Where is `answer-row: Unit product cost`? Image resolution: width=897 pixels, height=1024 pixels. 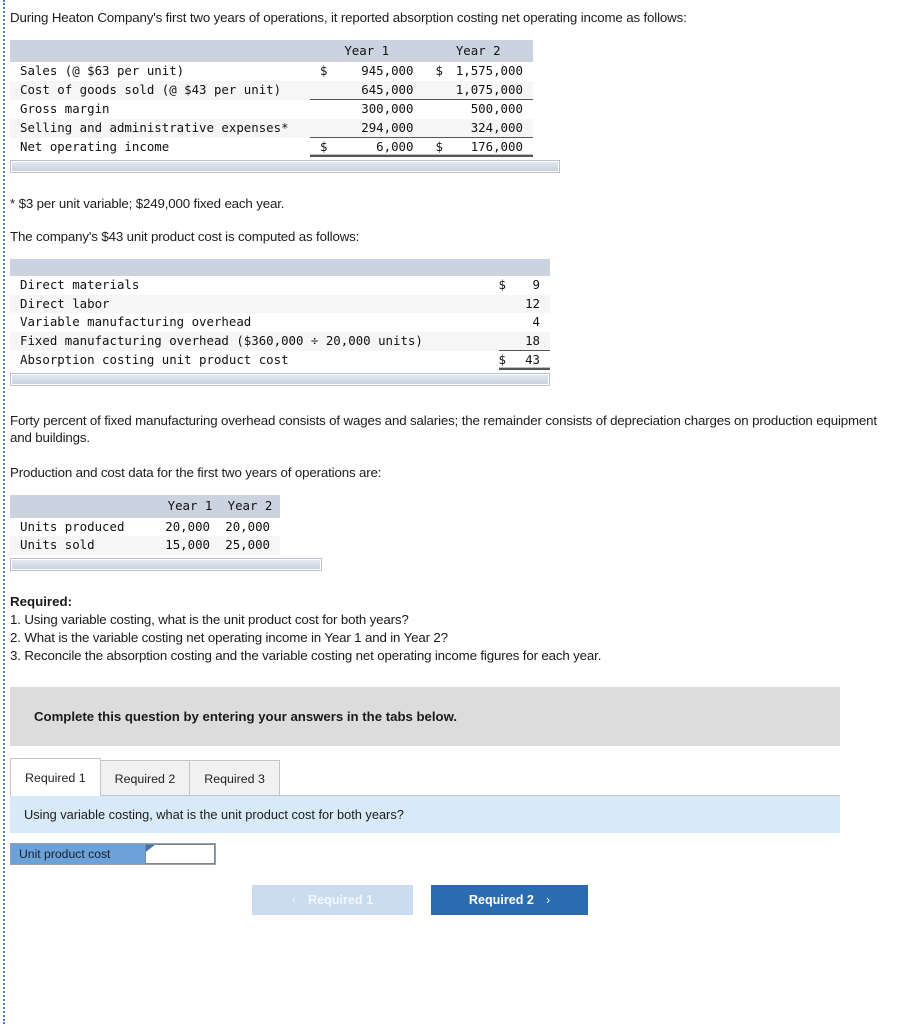
answer-row: Unit product cost is located at coordinates (113, 853).